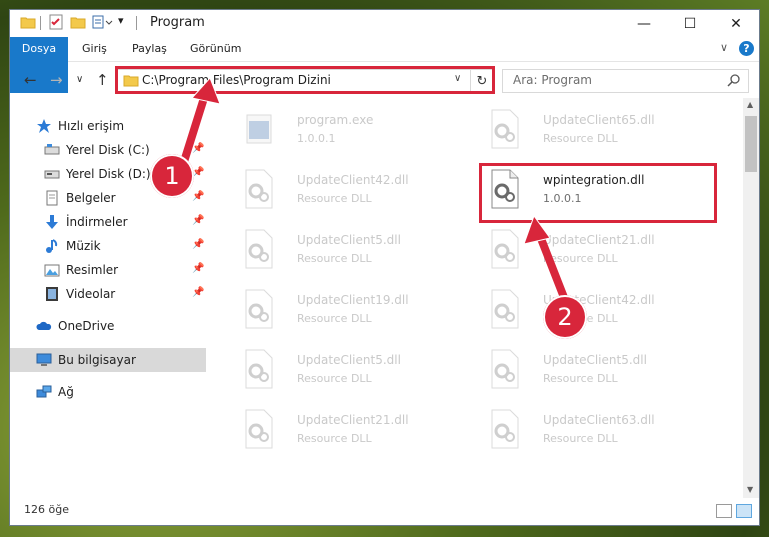 The image size is (769, 537). What do you see at coordinates (565, 317) in the screenshot?
I see `step-badge-2: 2` at bounding box center [565, 317].